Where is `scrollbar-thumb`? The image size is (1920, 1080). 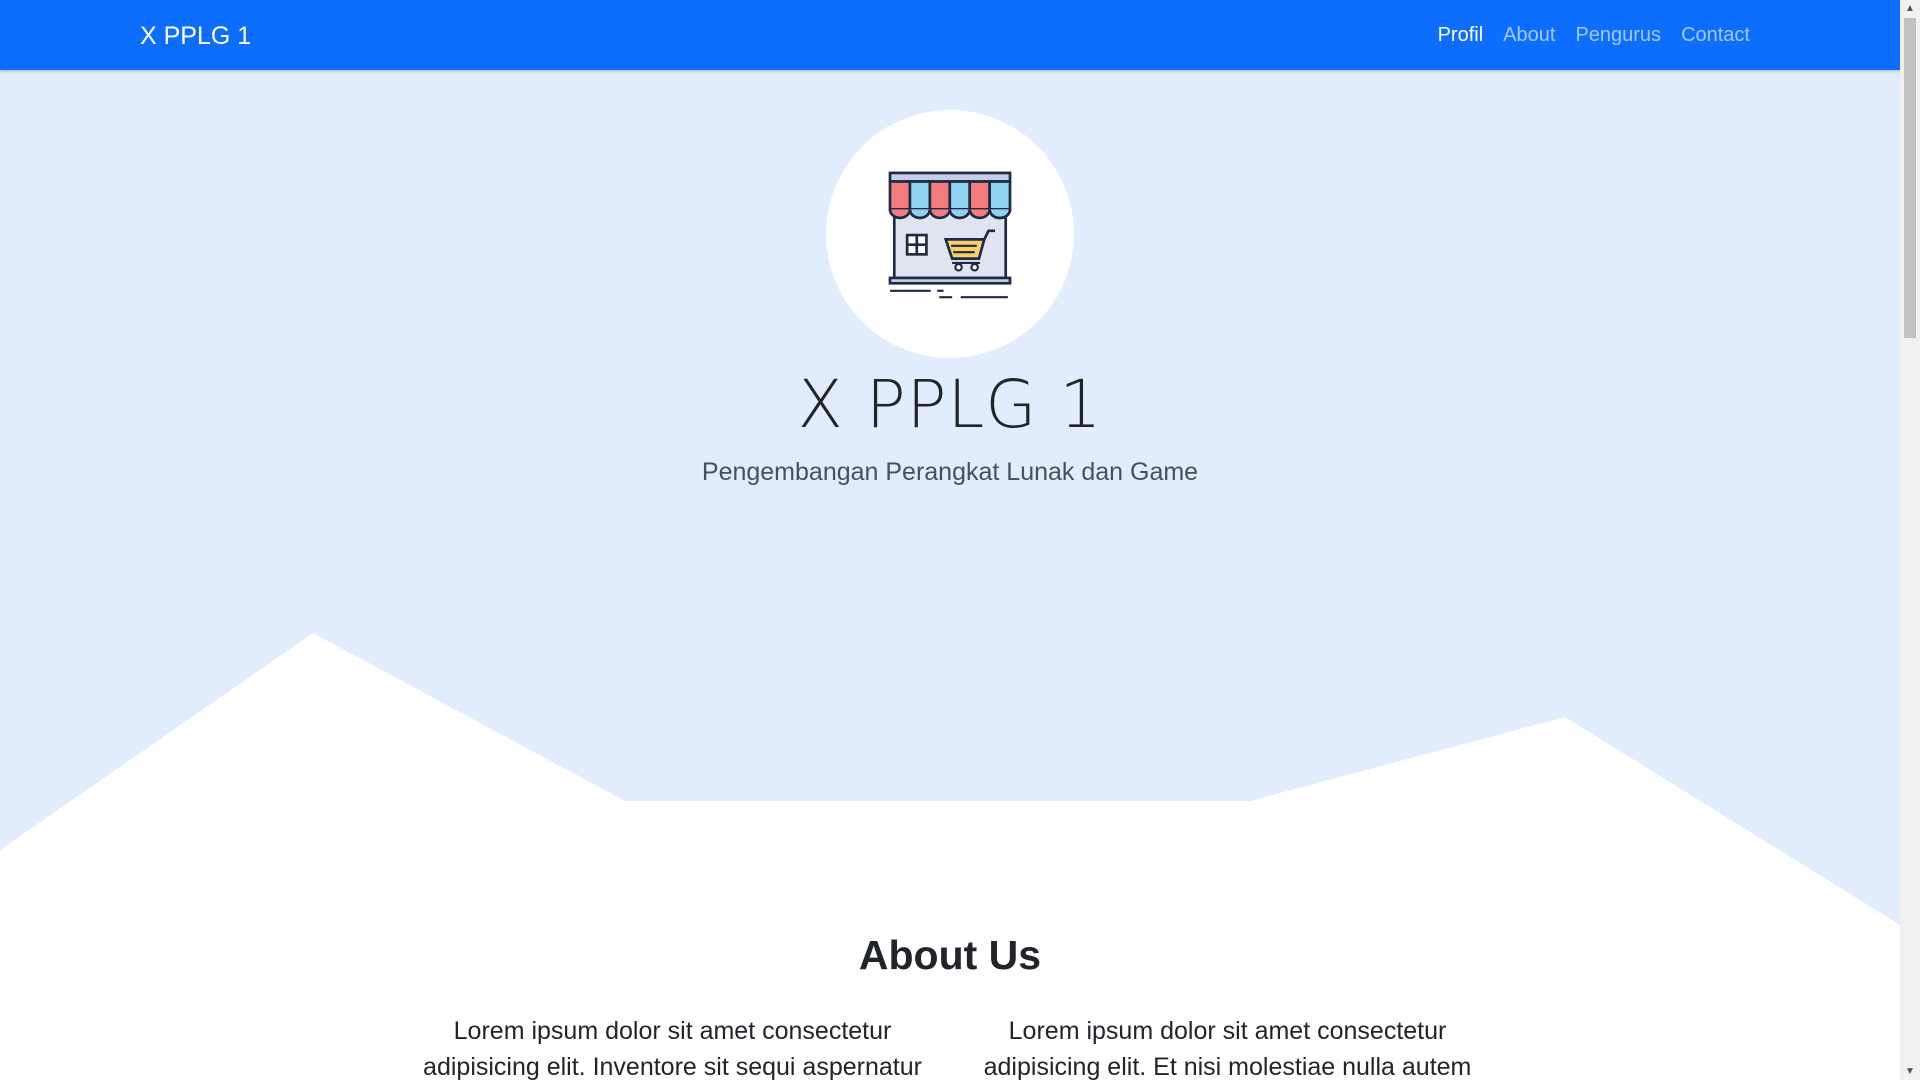
scrollbar-thumb is located at coordinates (1910, 178).